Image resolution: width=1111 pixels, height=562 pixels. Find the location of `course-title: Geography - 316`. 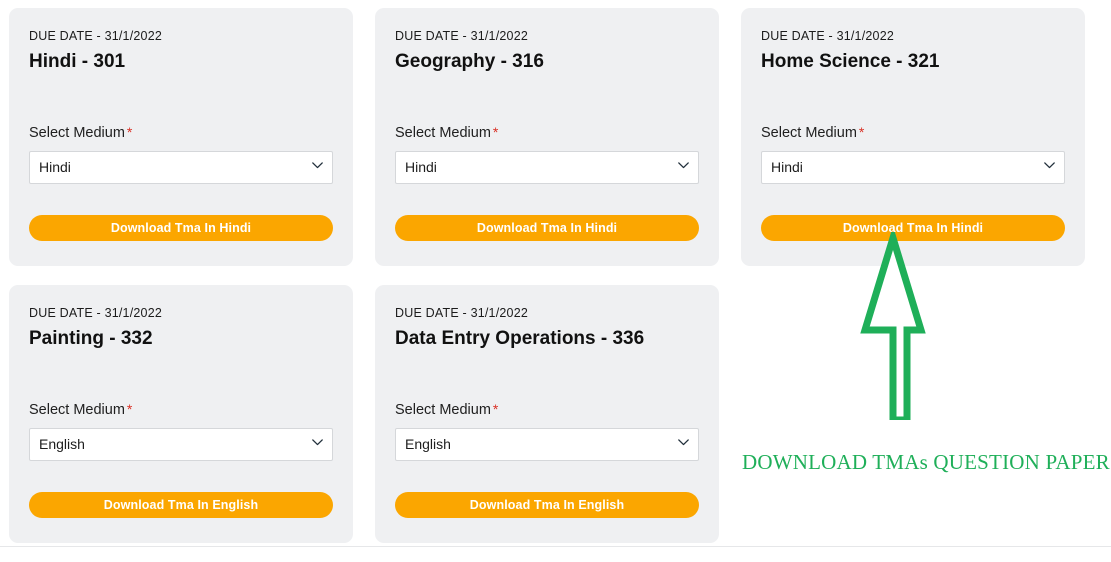

course-title: Geography - 316 is located at coordinates (469, 61).